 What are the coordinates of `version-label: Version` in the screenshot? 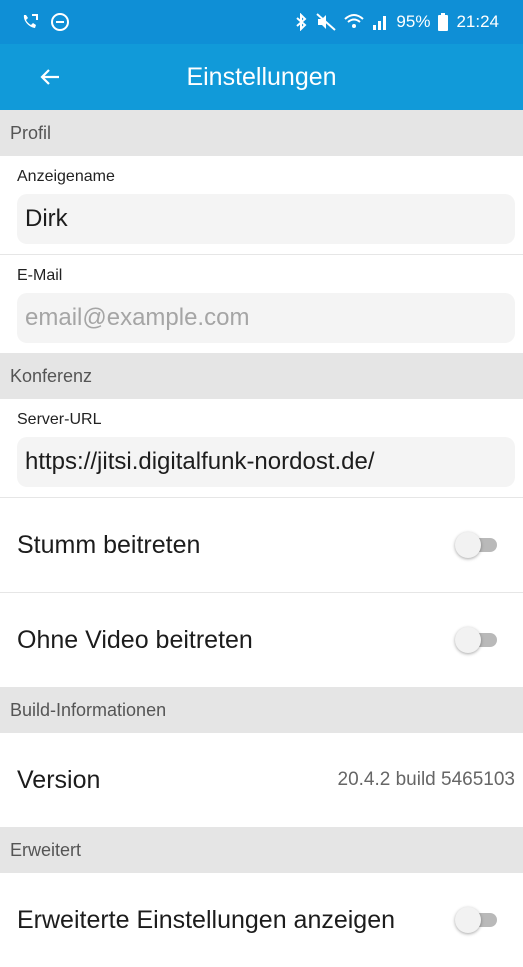 It's located at (59, 779).